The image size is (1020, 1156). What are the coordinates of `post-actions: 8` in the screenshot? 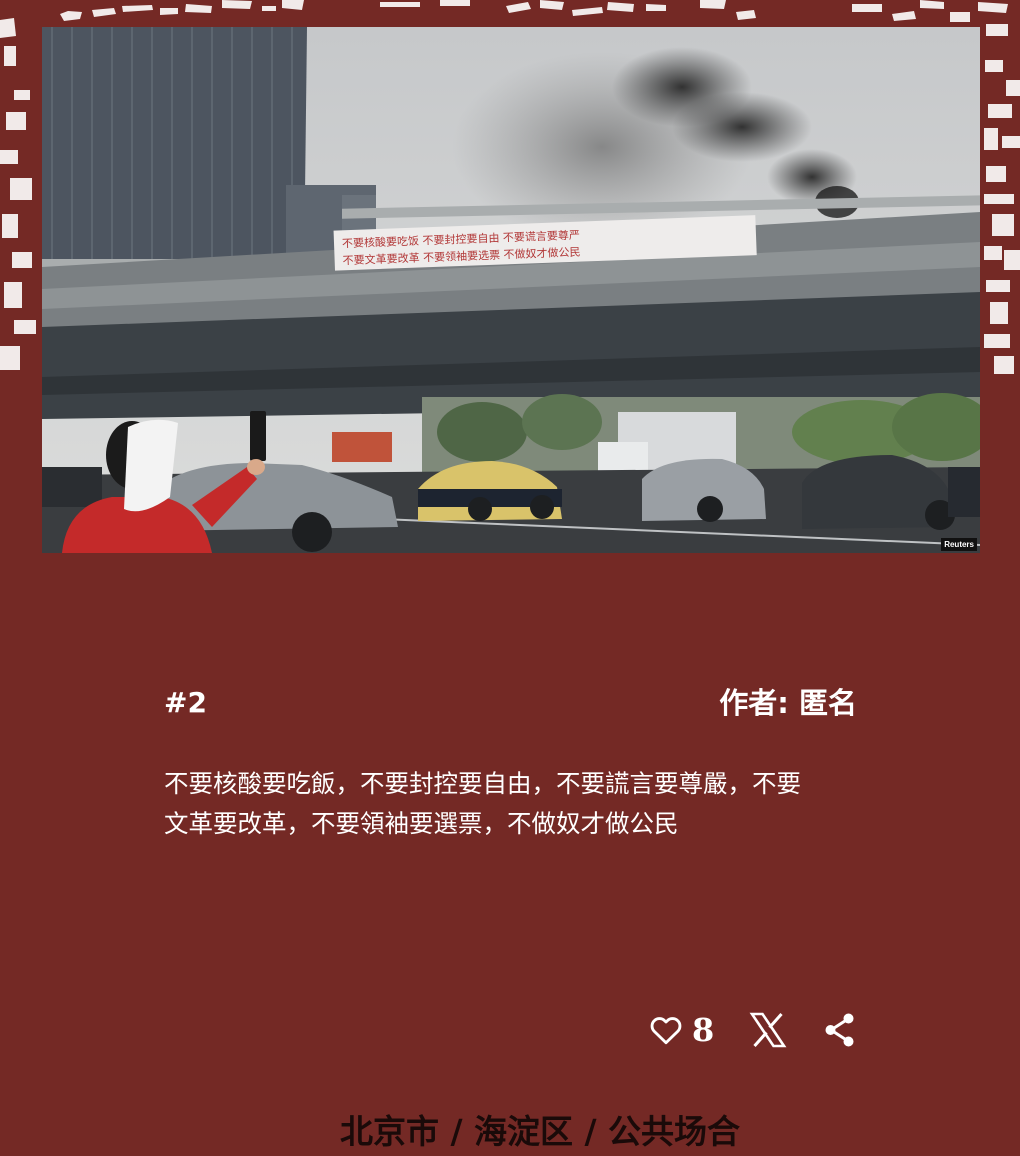 It's located at (750, 1030).